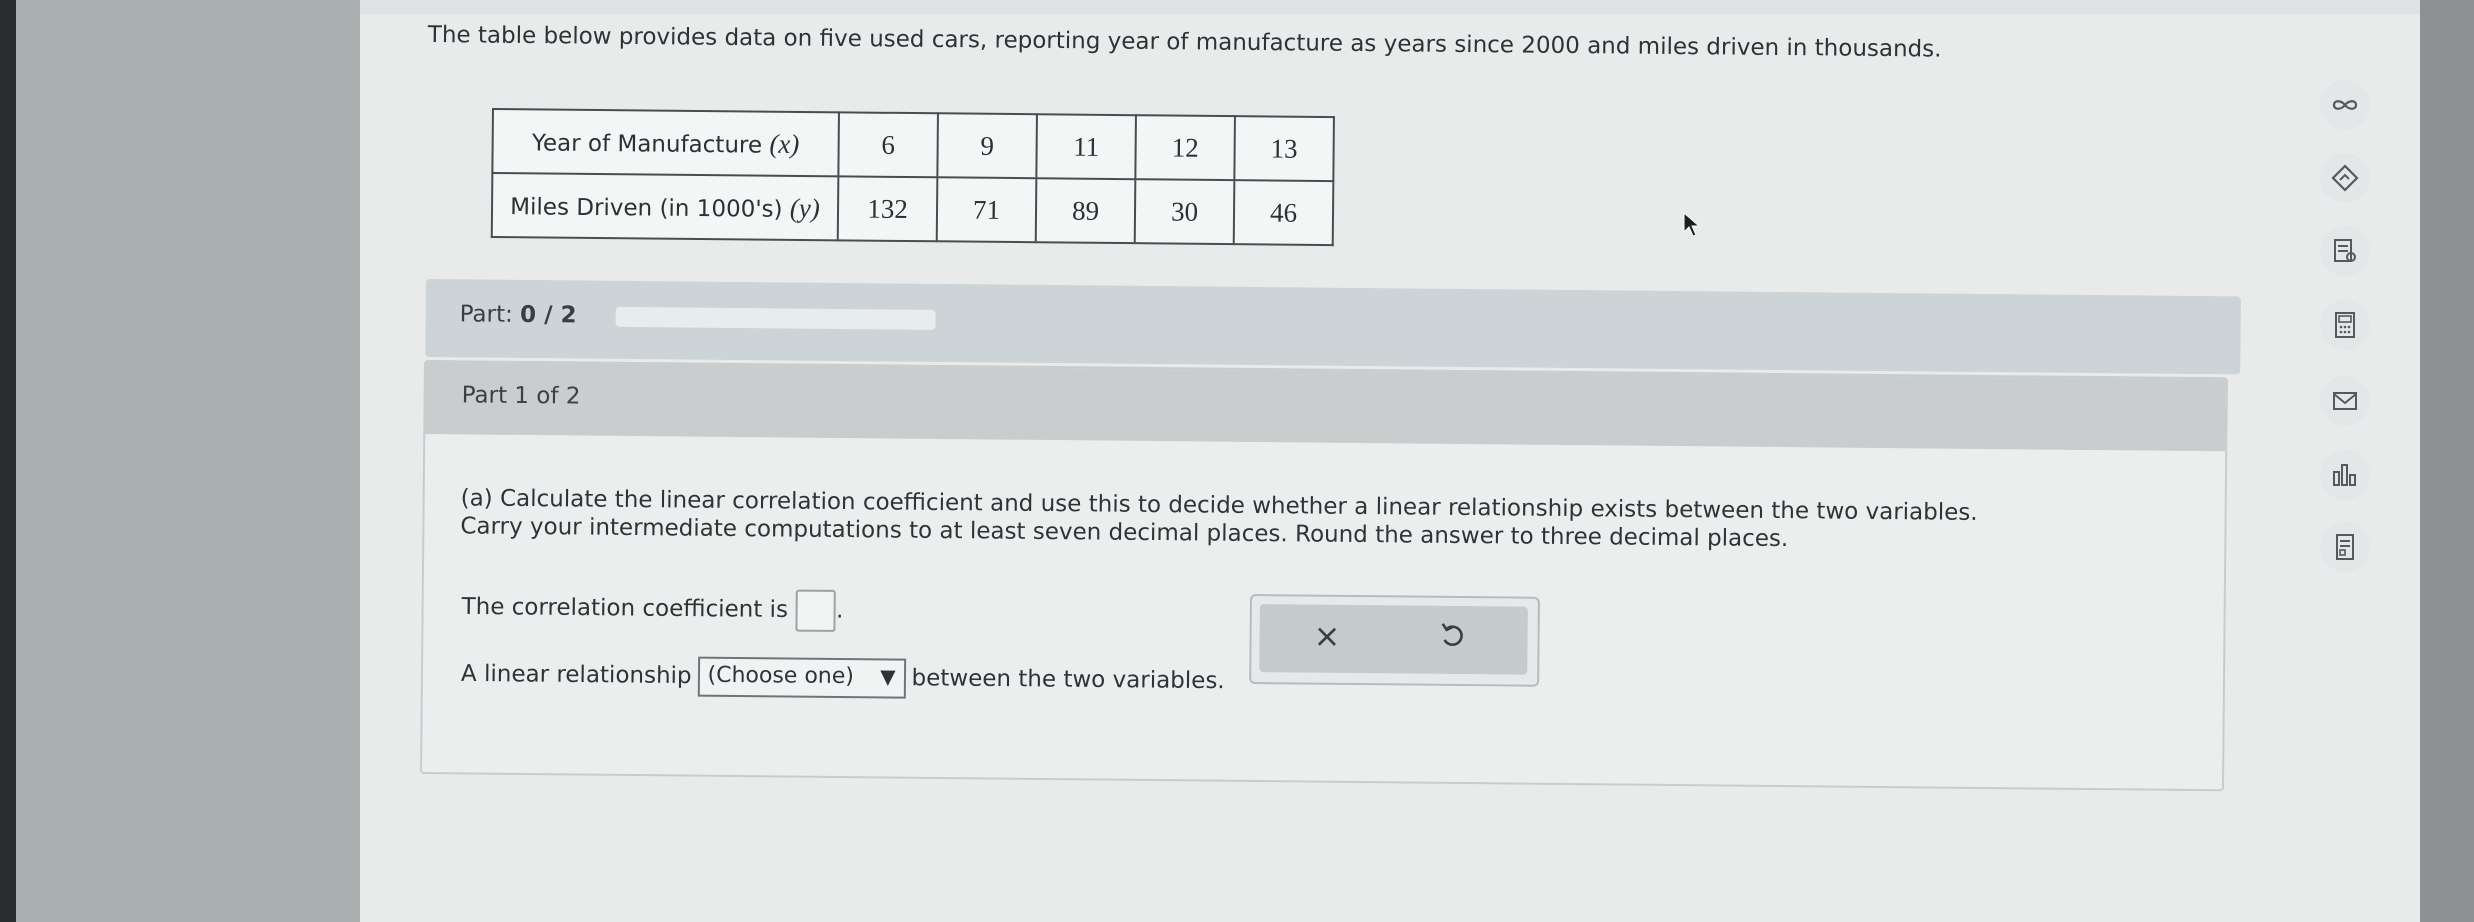 Image resolution: width=2474 pixels, height=922 pixels. I want to click on coefficient-period: ., so click(839, 610).